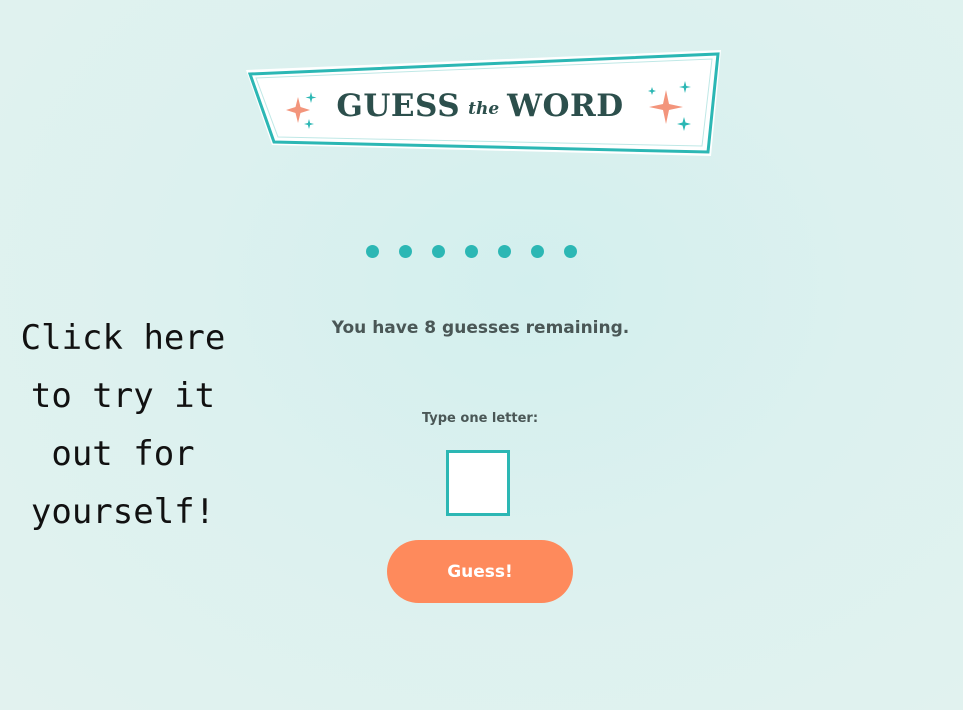 The width and height of the screenshot is (963, 710). I want to click on game-logo: GUESS the WORD, so click(483, 105).